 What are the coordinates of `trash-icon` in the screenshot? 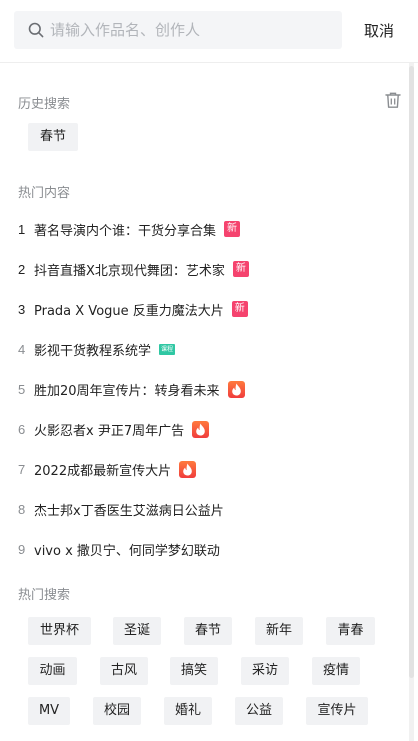 It's located at (393, 100).